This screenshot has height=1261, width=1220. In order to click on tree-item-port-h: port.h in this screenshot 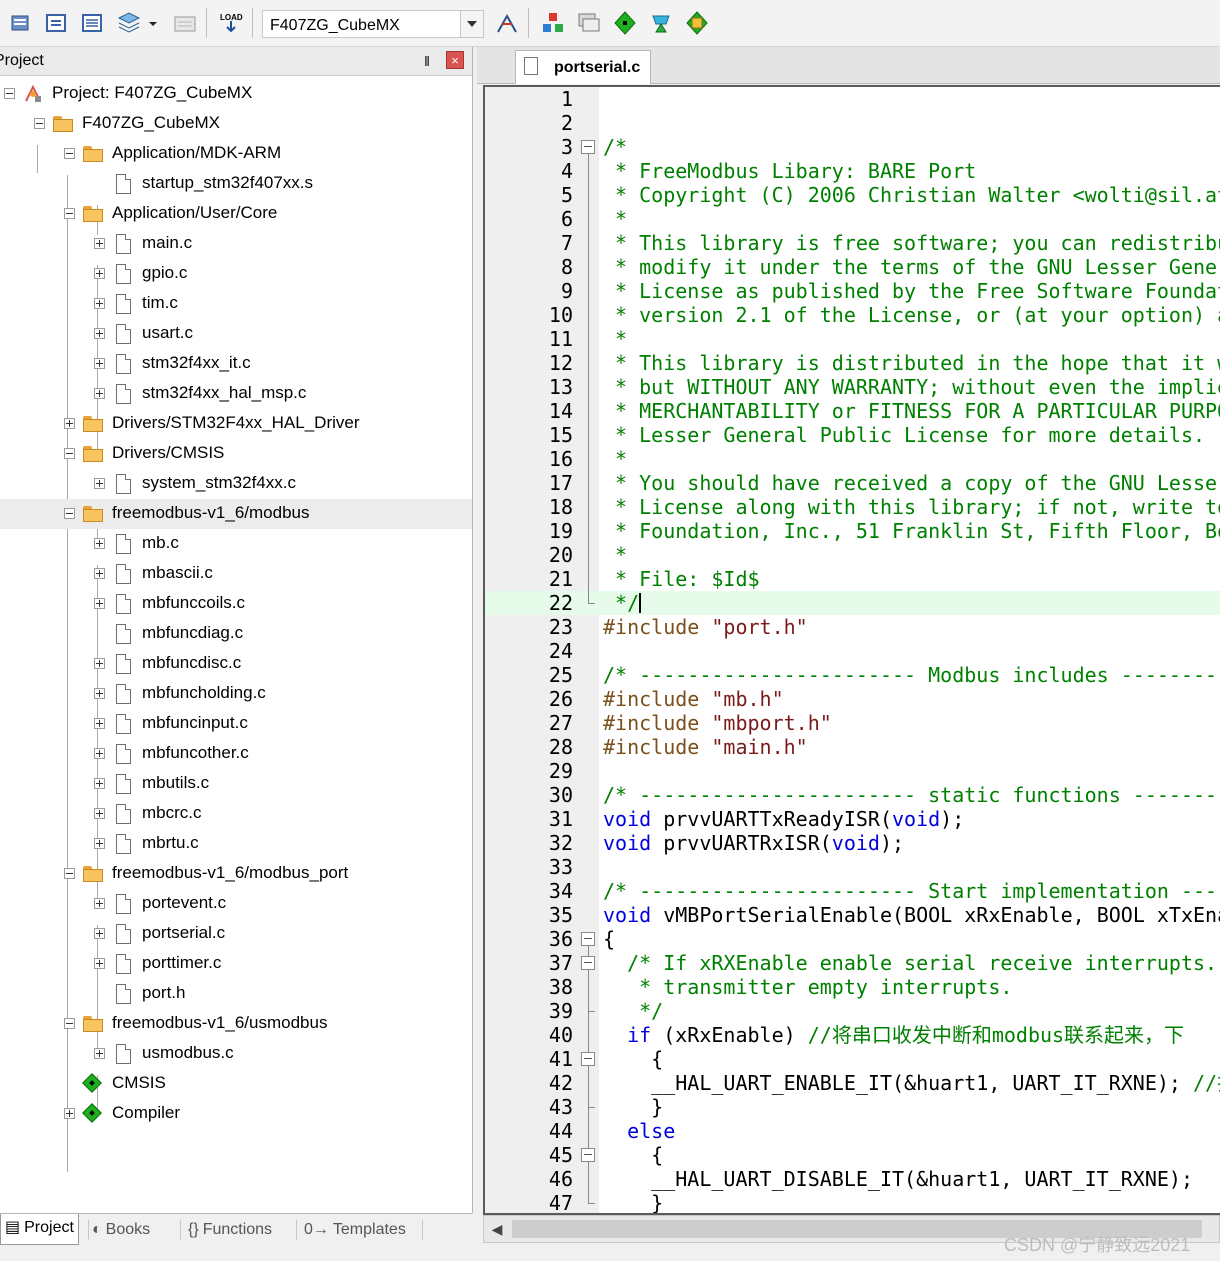, I will do `click(236, 994)`.